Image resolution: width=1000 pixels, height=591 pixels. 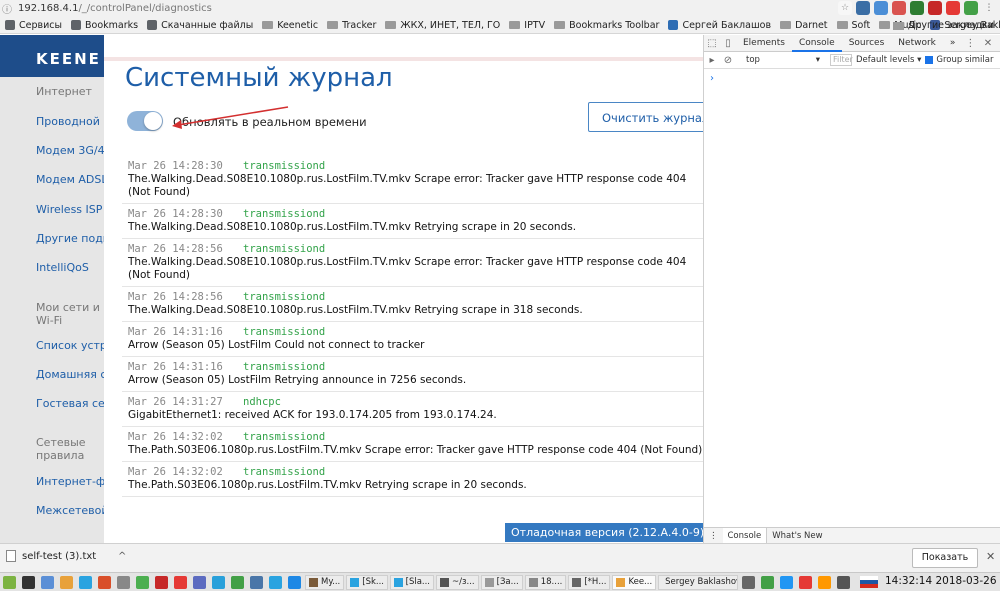 What do you see at coordinates (145, 8) in the screenshot?
I see `url-path: /_/controlPanel/diagnostics` at bounding box center [145, 8].